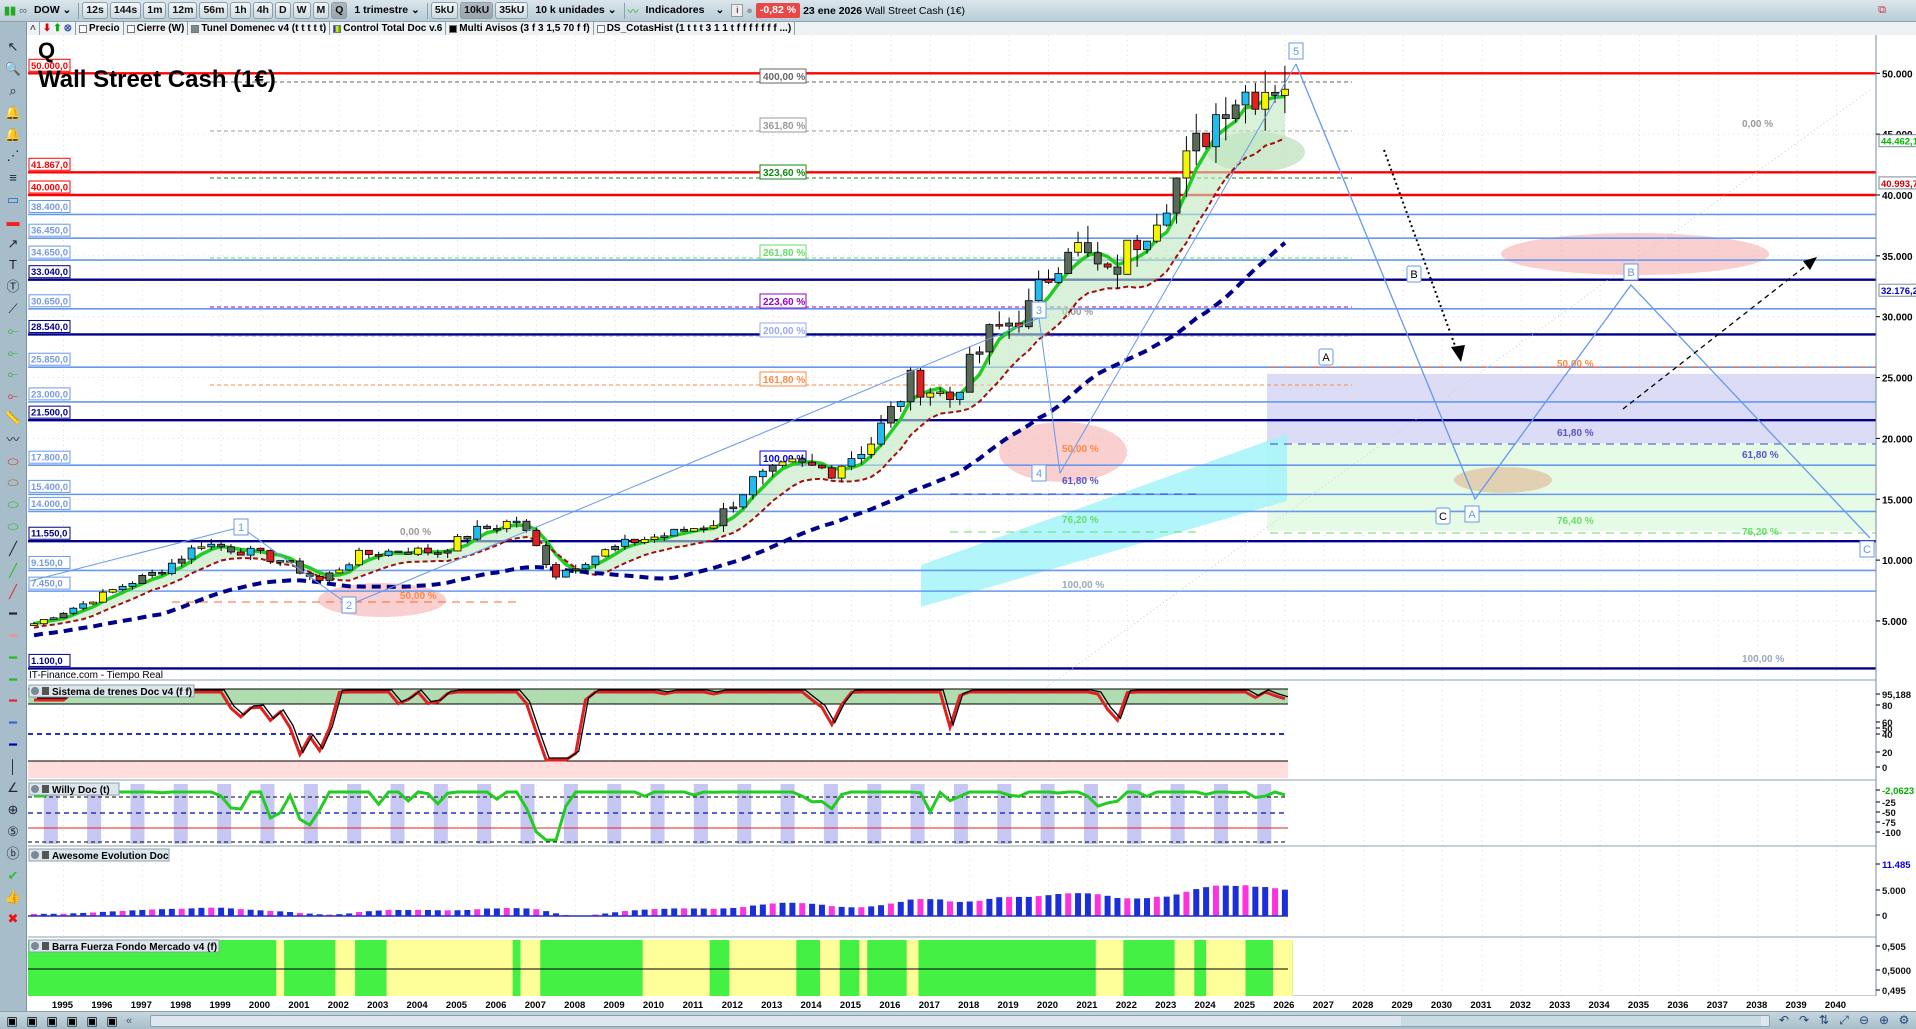 The image size is (1916, 1029). I want to click on zoom-area-icon: ⌕, so click(13, 91).